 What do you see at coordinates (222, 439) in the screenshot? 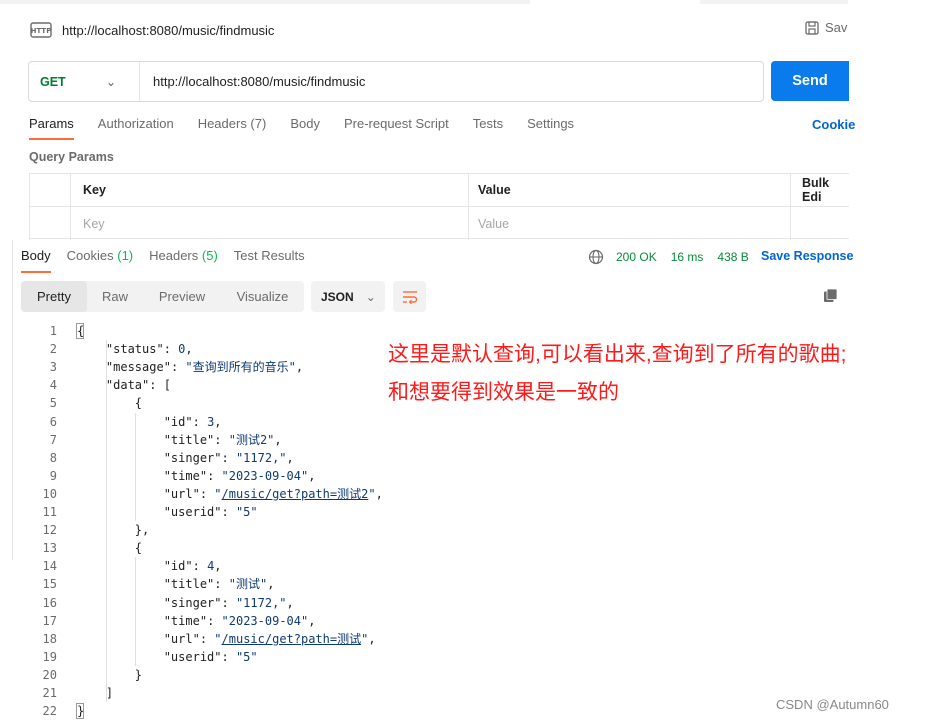
I see `code-text: "title": "测试2",` at bounding box center [222, 439].